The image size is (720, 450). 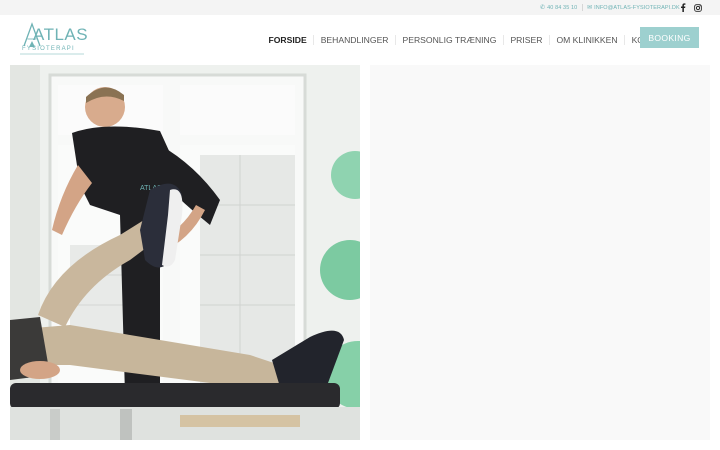 I want to click on phone-link: ✆ 40 84 35 10, so click(x=558, y=7).